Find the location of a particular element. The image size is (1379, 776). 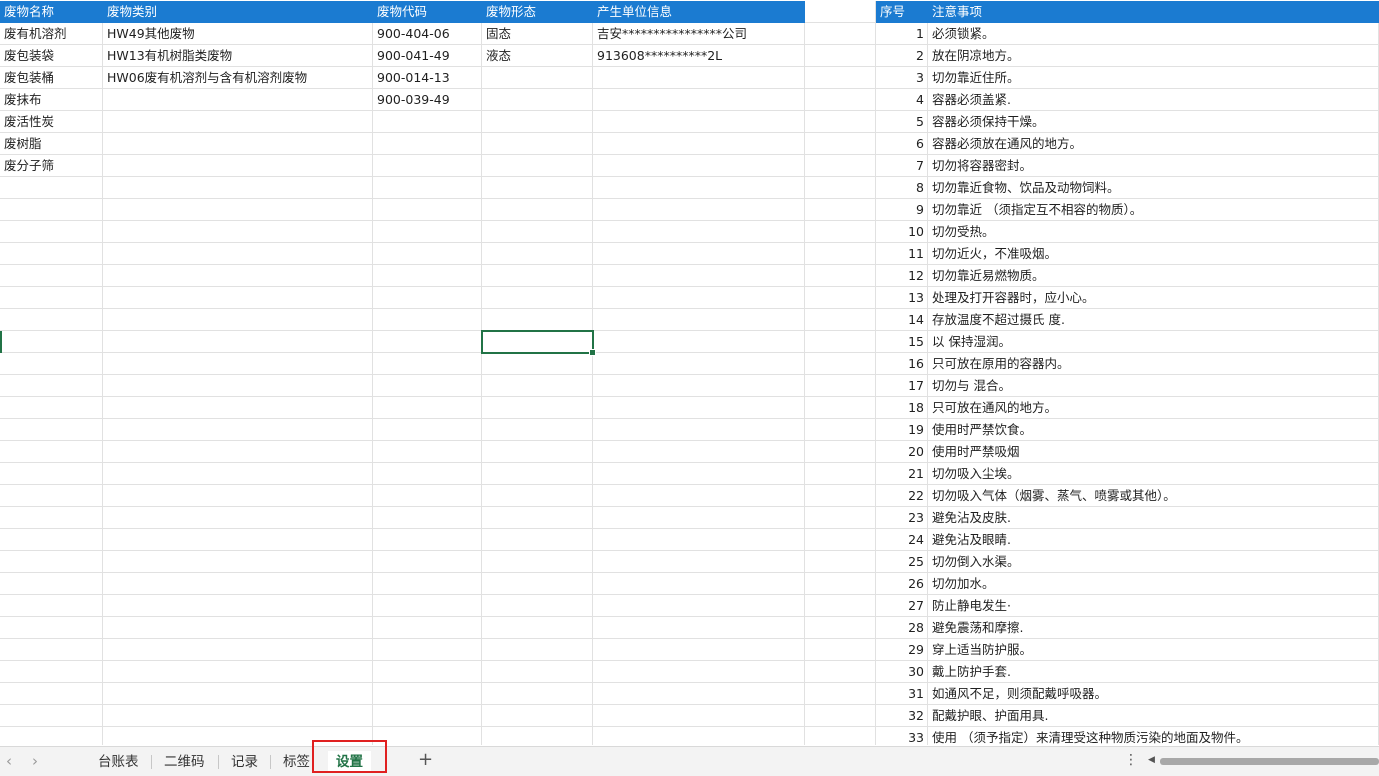

cell-note-number: 23 is located at coordinates (902, 518).